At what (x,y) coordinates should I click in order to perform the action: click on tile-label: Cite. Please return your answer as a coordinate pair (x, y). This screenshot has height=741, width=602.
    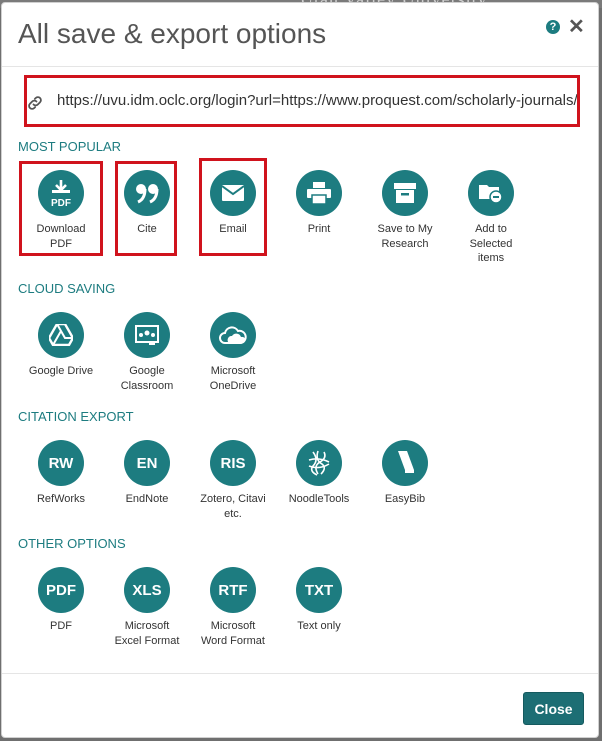
    Looking at the image, I should click on (147, 229).